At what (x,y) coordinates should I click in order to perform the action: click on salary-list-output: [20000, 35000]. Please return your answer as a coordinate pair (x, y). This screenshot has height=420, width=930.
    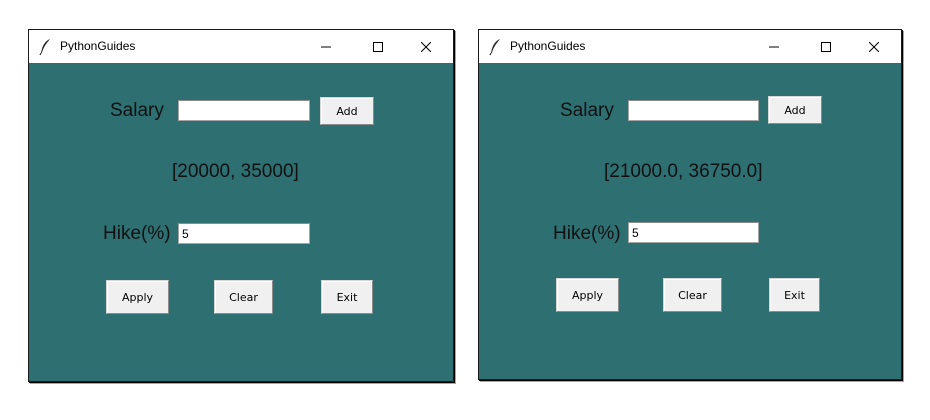
    Looking at the image, I should click on (235, 171).